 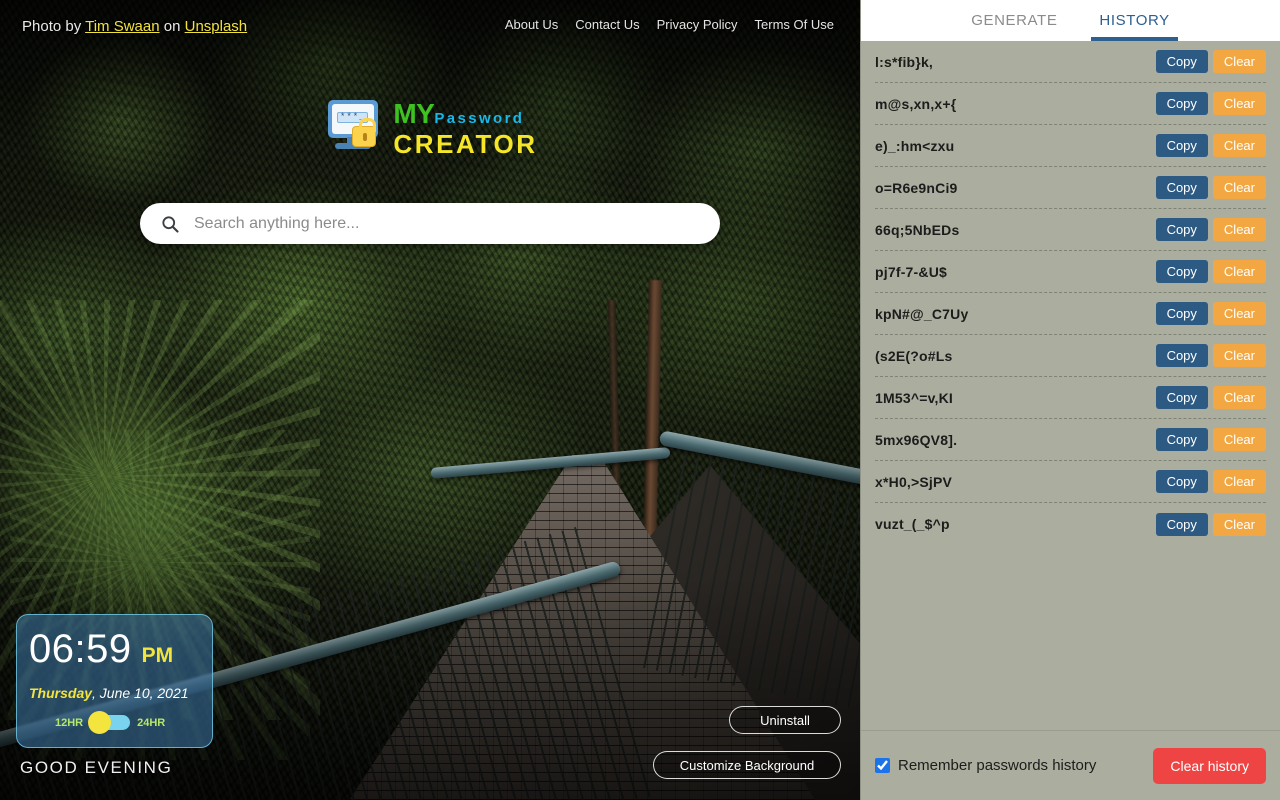 I want to click on password-history-row: 1M53^=v,KI Copy Clear, so click(x=1070, y=398).